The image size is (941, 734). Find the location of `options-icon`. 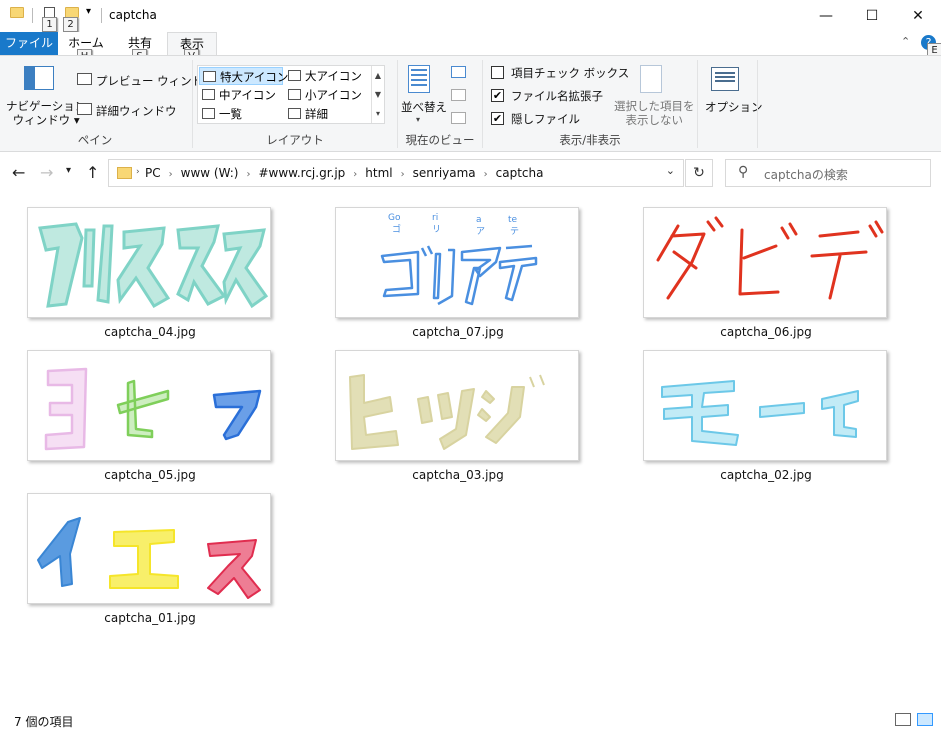

options-icon is located at coordinates (725, 79).